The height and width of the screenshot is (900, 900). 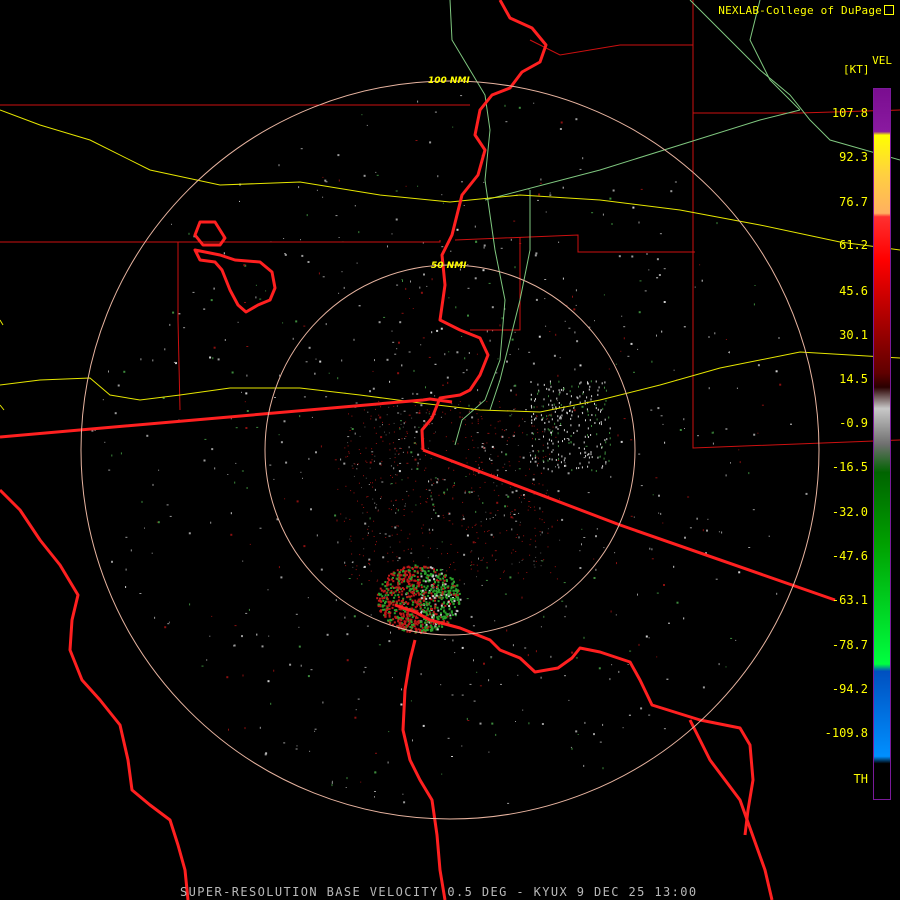 I want to click on credit-text: NEXLAB-College of DuPage, so click(x=800, y=10).